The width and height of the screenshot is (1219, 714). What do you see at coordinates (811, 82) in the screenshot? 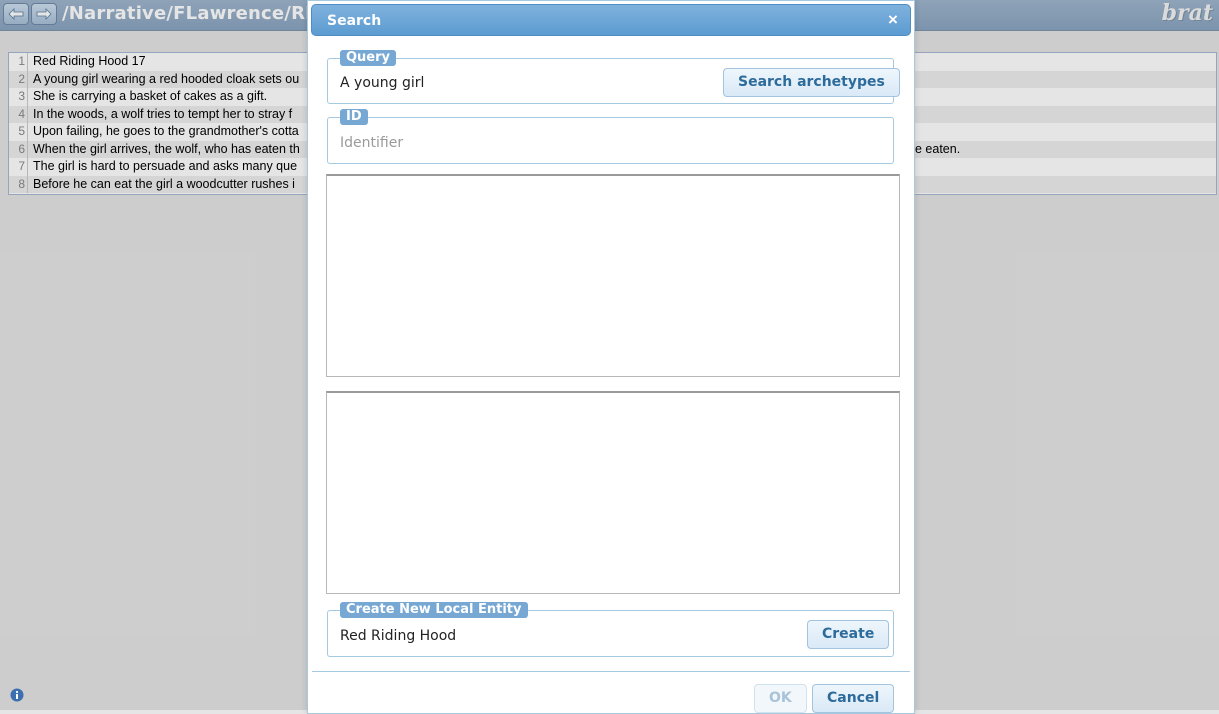
I see `search-archetypes-button: Search archetypes` at bounding box center [811, 82].